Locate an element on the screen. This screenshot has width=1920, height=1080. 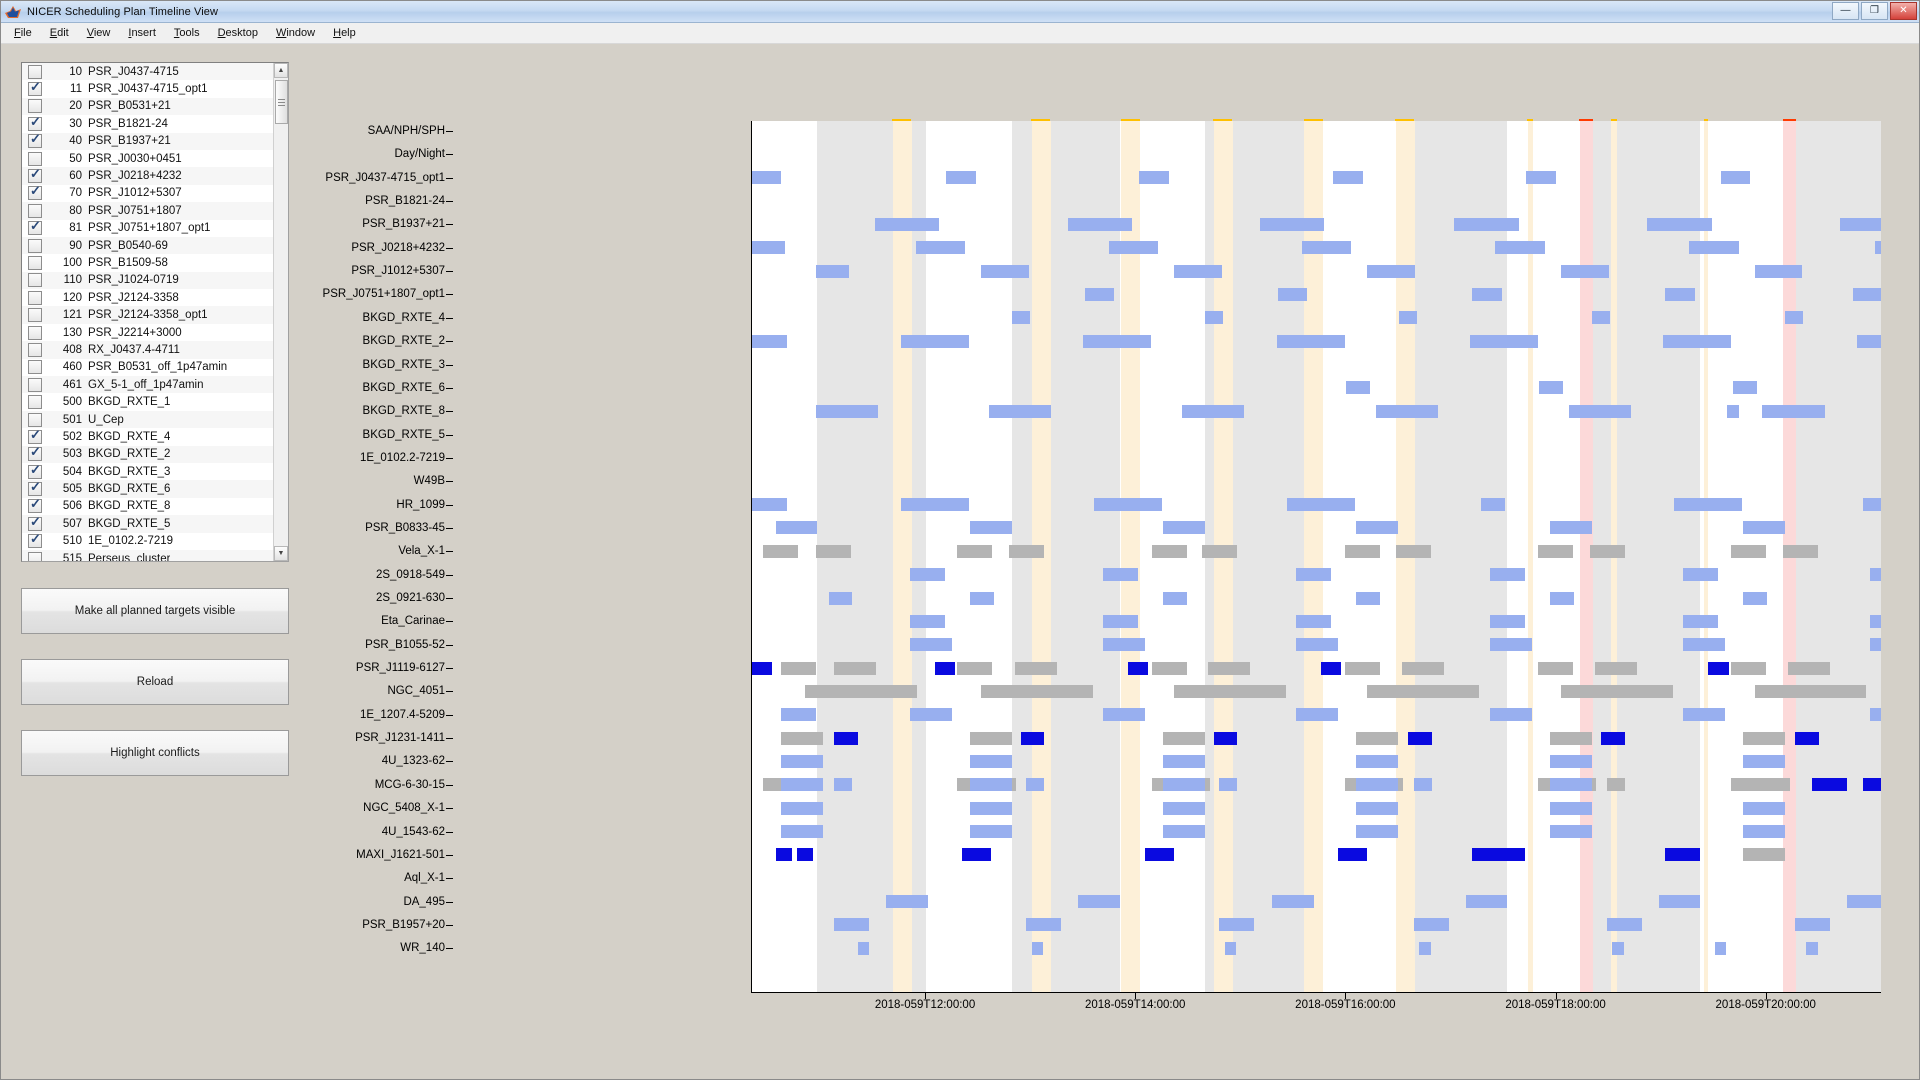
list-item: 501 U_Cep is located at coordinates (147, 419).